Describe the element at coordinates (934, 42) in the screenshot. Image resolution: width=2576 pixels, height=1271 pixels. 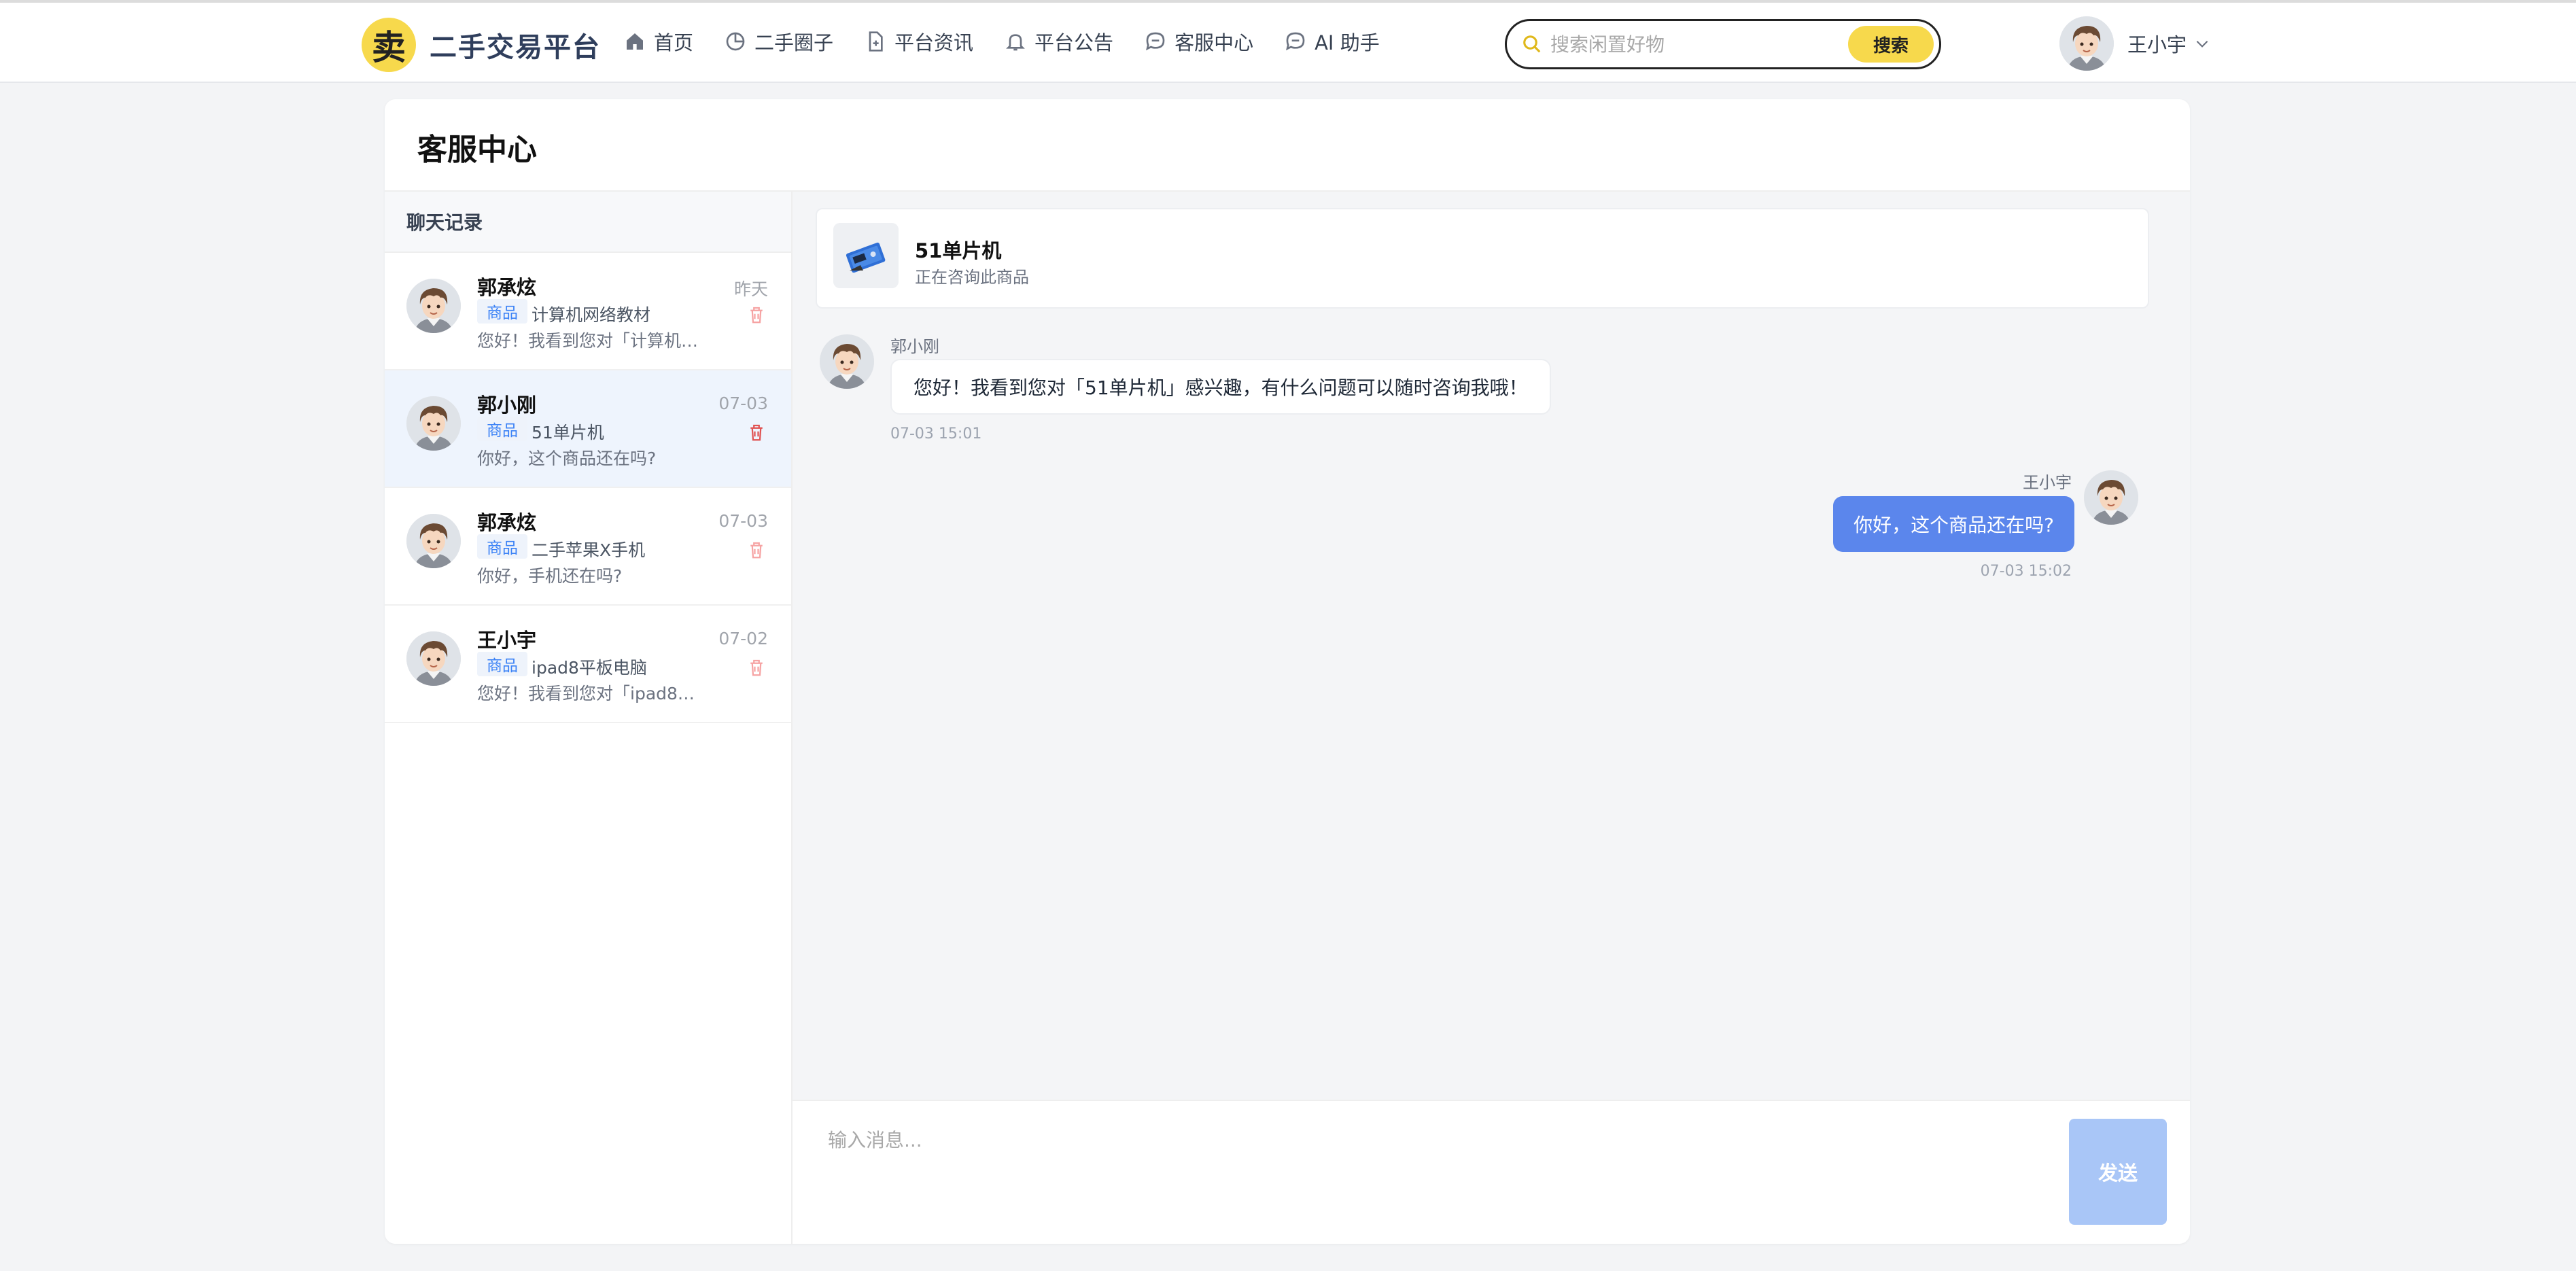
I see `nav-label: 平台资讯` at that location.